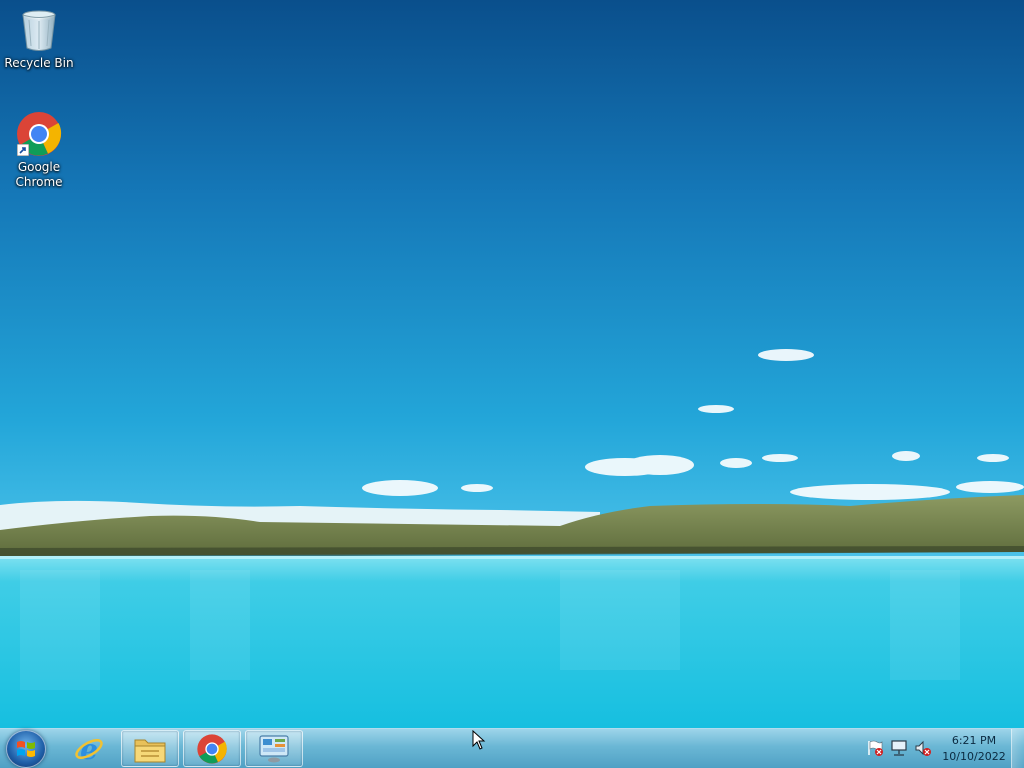  I want to click on taskbar-google-chrome, so click(212, 748).